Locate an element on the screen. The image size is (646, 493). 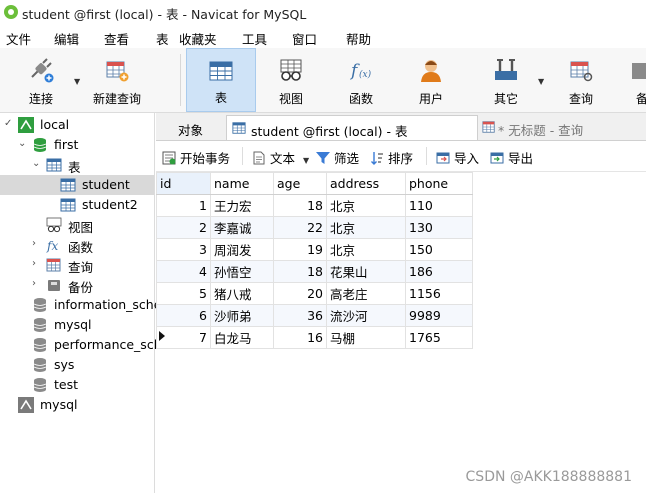
cell-id: 1 is located at coordinates (183, 205).